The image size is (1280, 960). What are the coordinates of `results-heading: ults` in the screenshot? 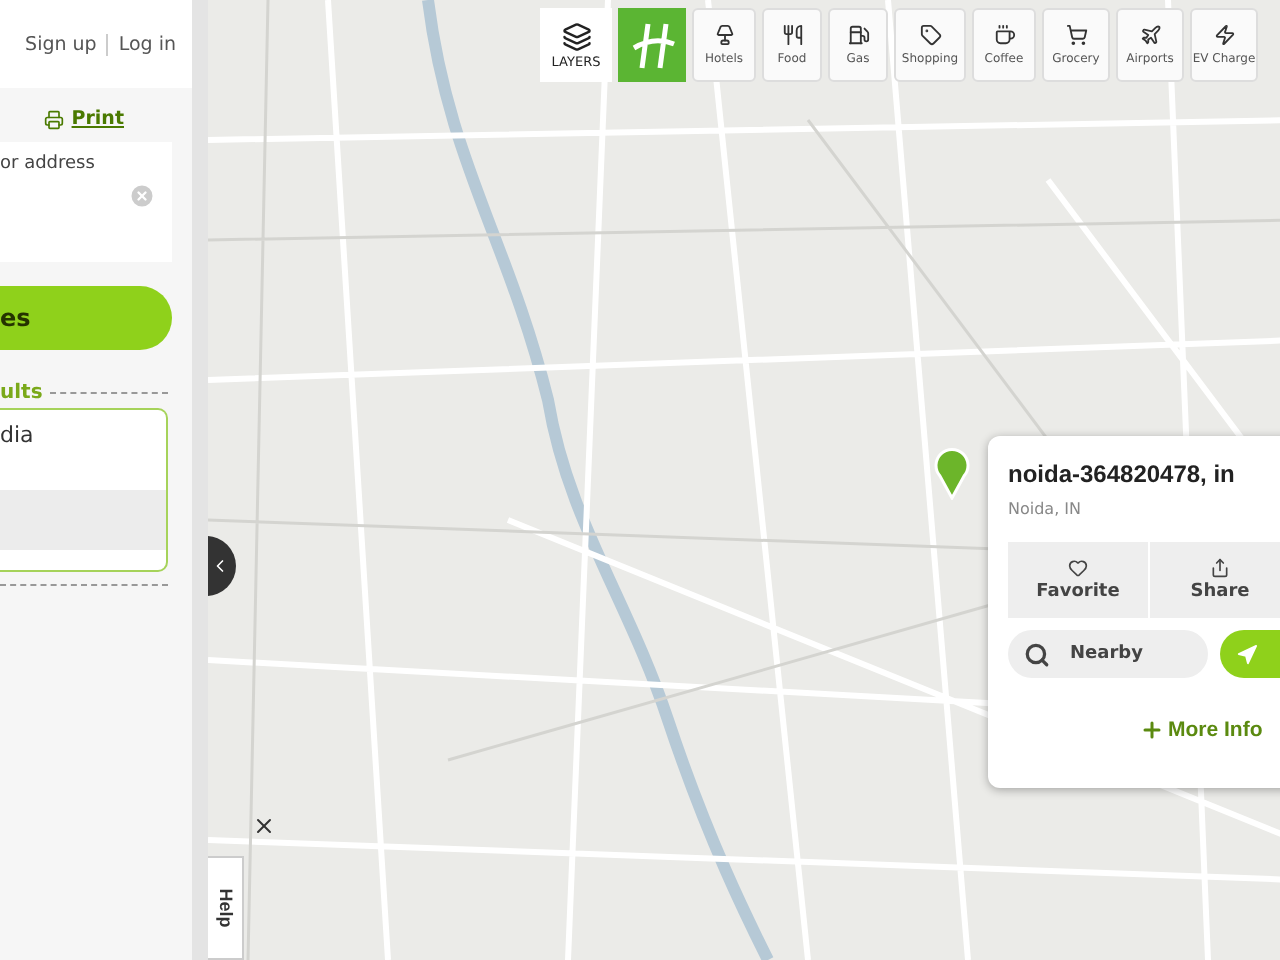 It's located at (21, 393).